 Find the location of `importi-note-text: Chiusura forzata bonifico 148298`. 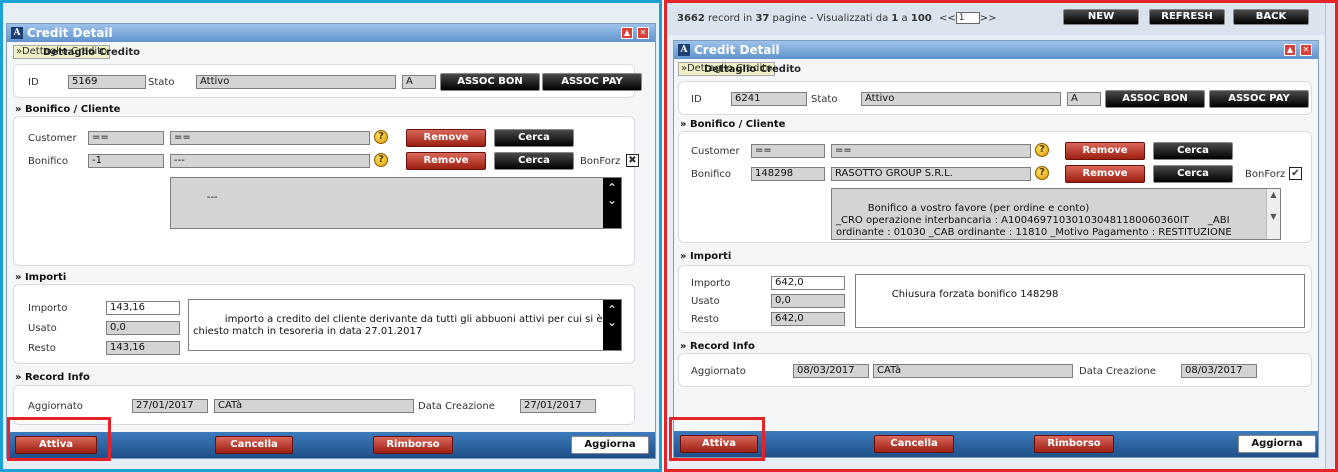

importi-note-text: Chiusura forzata bonifico 148298 is located at coordinates (975, 294).